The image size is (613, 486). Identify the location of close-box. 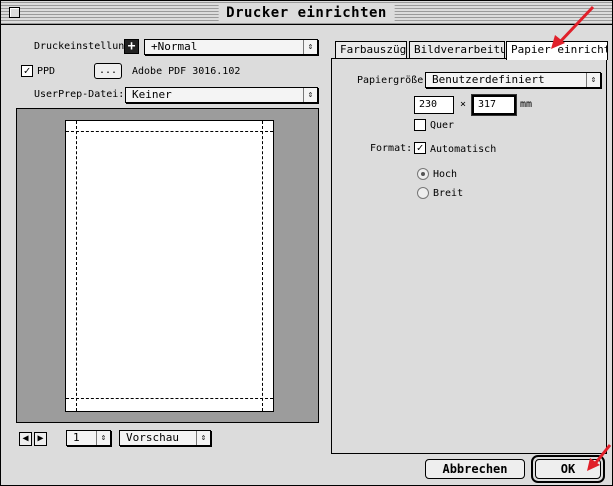
(14, 12).